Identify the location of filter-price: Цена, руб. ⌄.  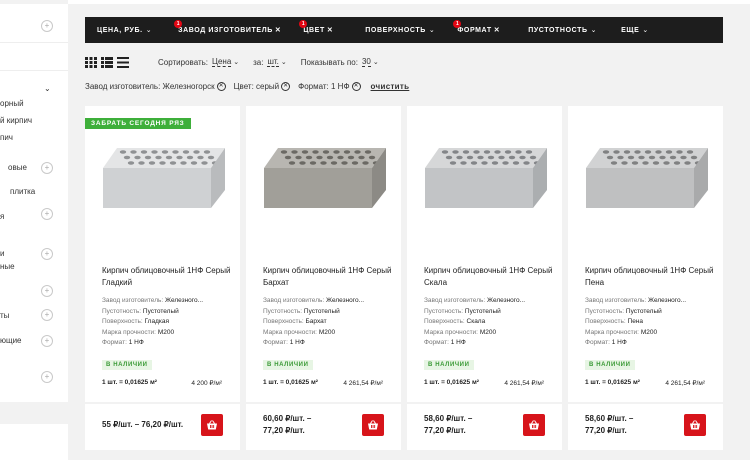
(118, 30).